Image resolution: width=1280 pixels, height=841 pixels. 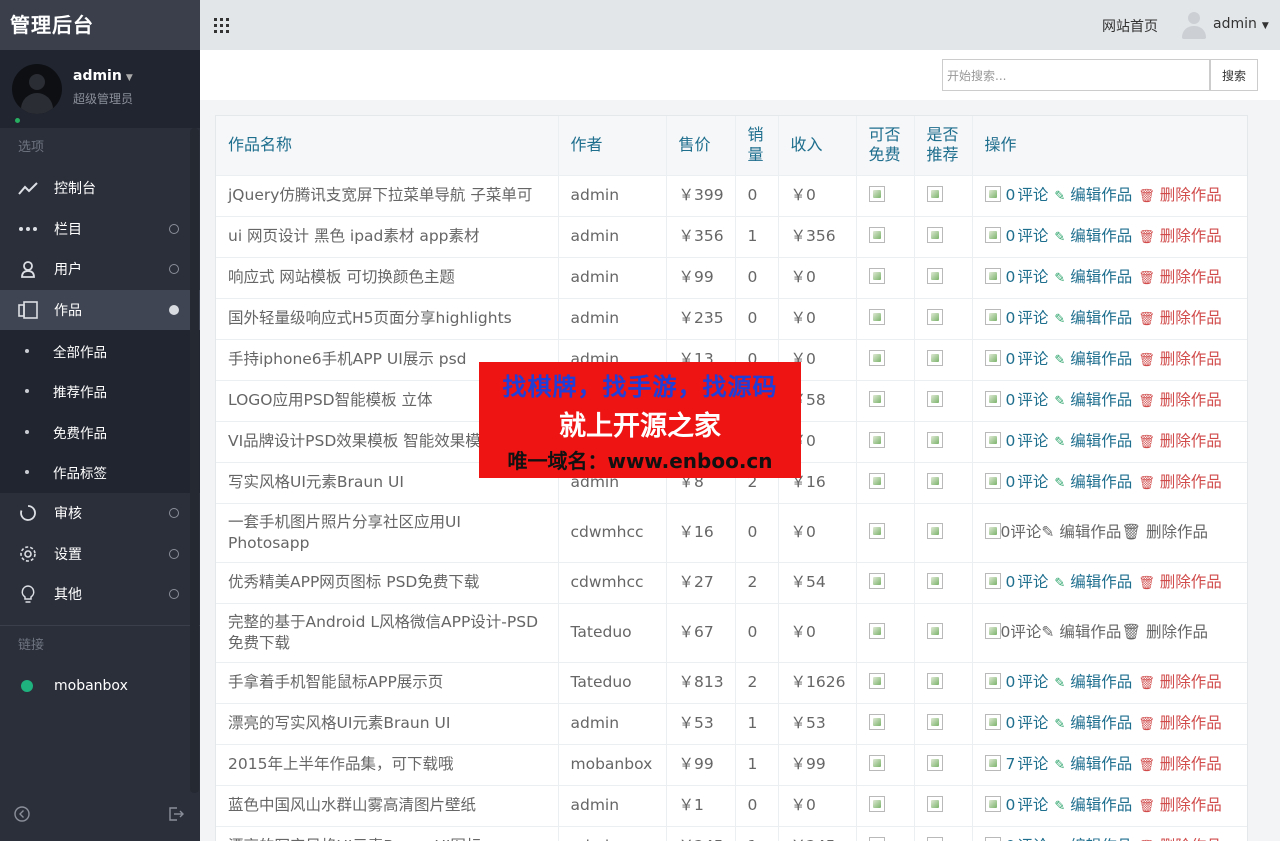 I want to click on sidebar-item-users: 用户, so click(x=100, y=269).